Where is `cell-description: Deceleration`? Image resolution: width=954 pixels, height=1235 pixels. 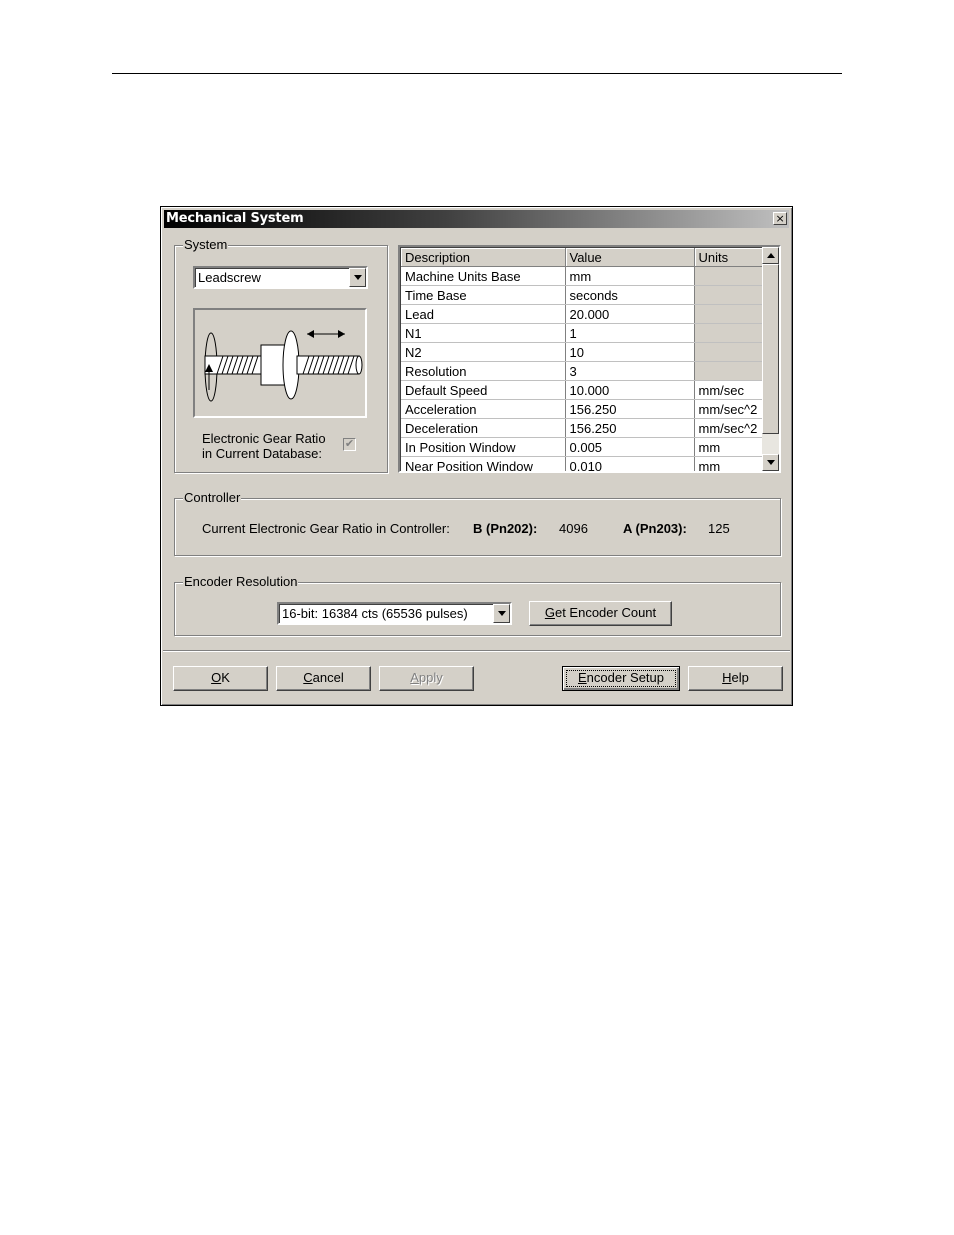 cell-description: Deceleration is located at coordinates (483, 428).